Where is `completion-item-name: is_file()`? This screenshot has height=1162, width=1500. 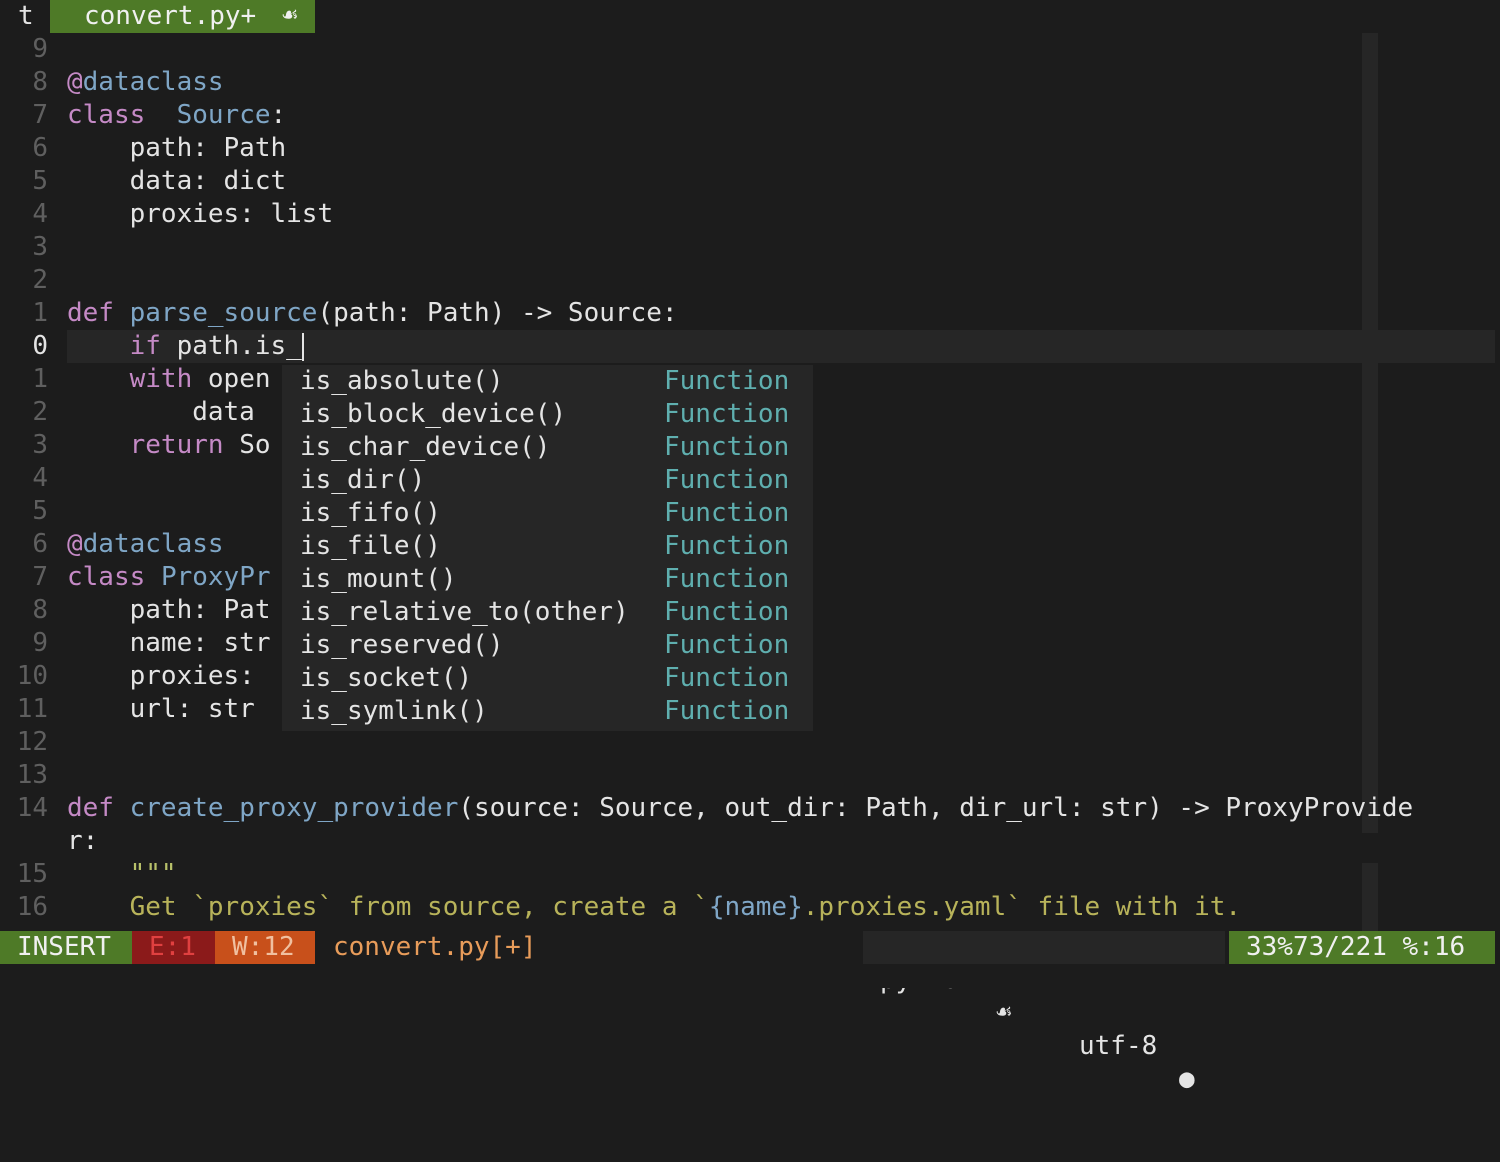 completion-item-name: is_file() is located at coordinates (370, 546).